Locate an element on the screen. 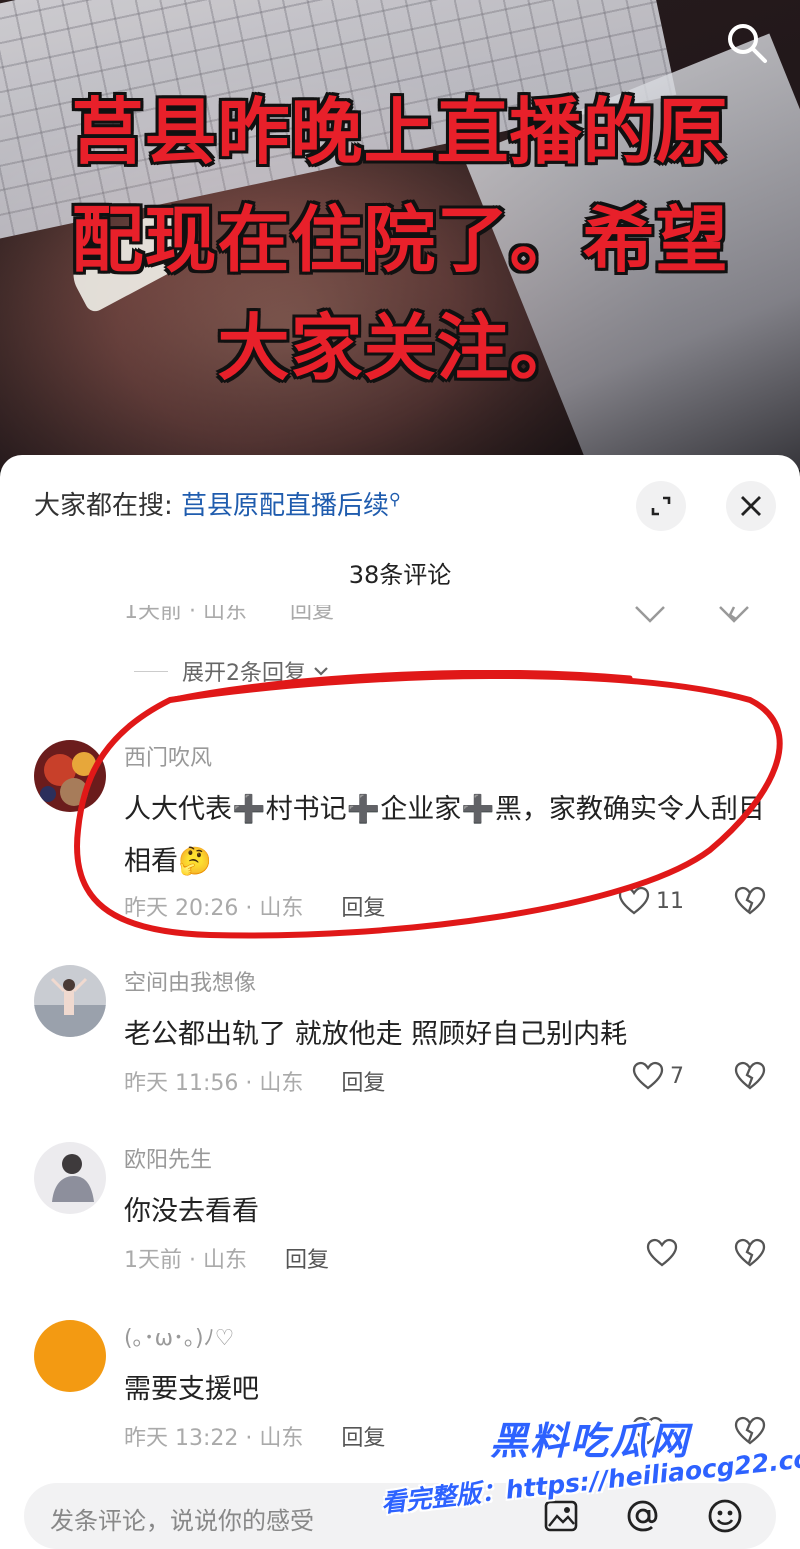  image-button is located at coordinates (561, 1516).